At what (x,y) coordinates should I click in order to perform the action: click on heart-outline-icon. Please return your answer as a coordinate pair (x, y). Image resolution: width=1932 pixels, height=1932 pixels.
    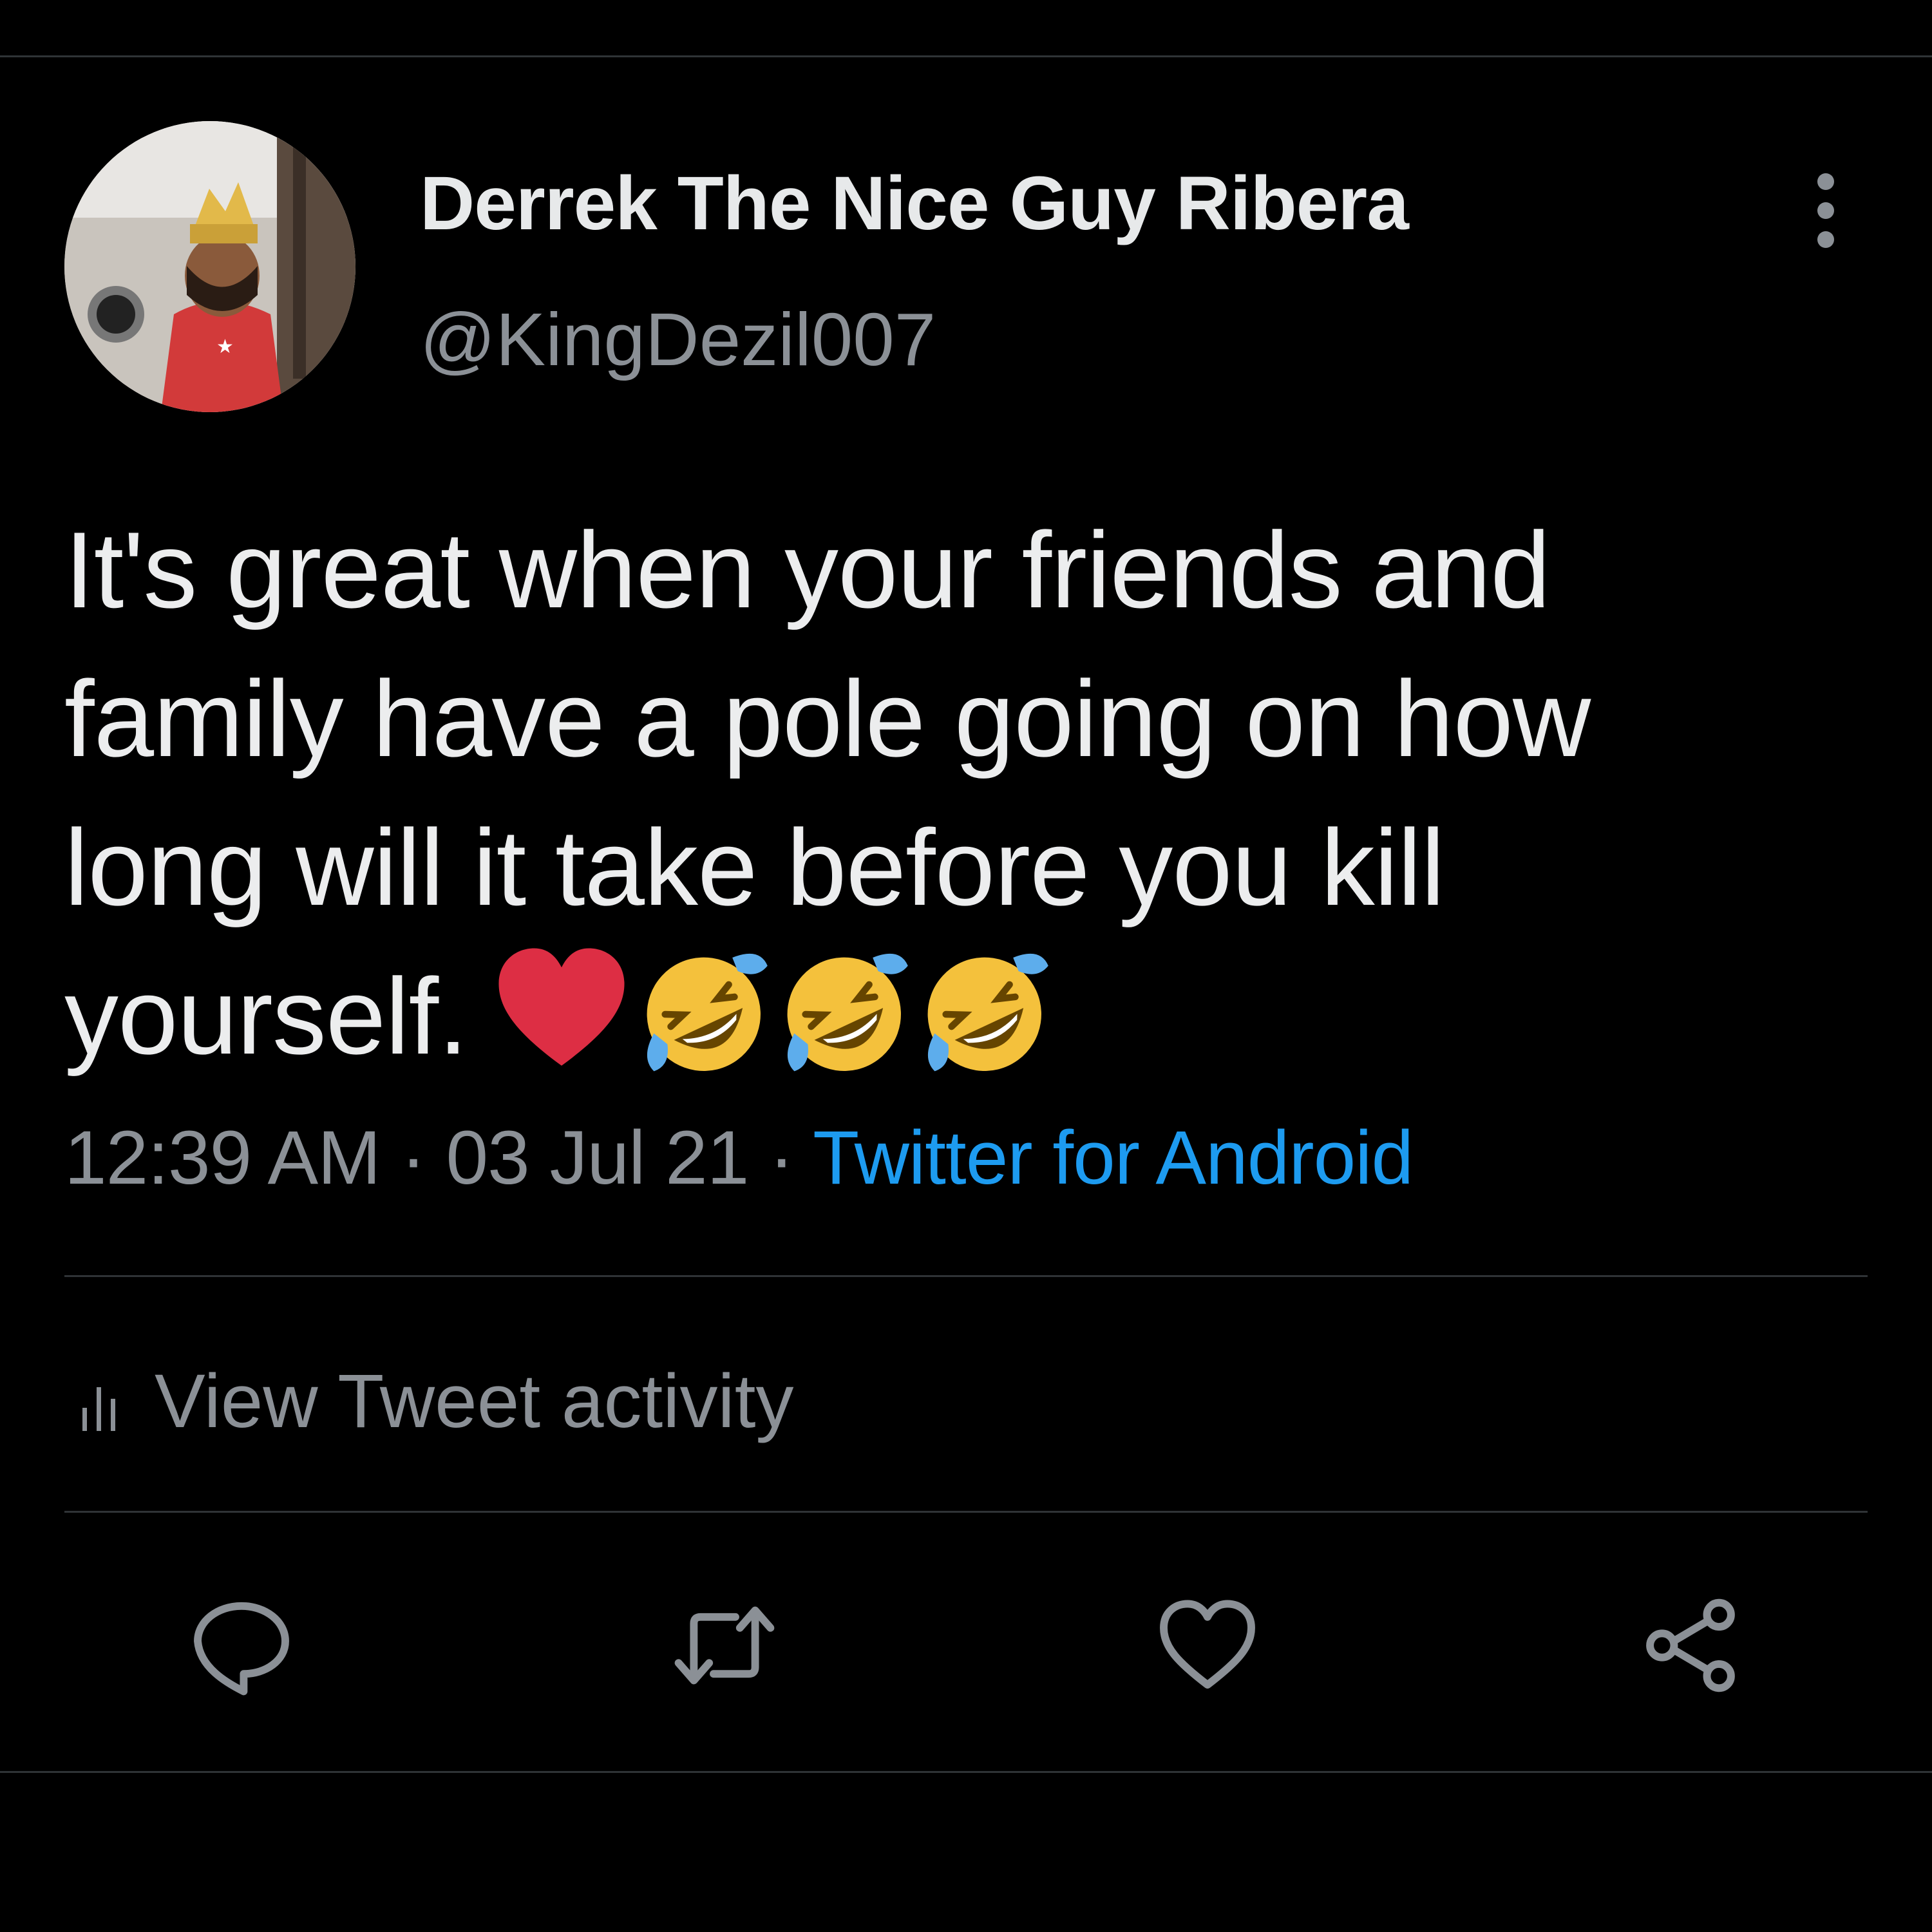
    Looking at the image, I should click on (1207, 1644).